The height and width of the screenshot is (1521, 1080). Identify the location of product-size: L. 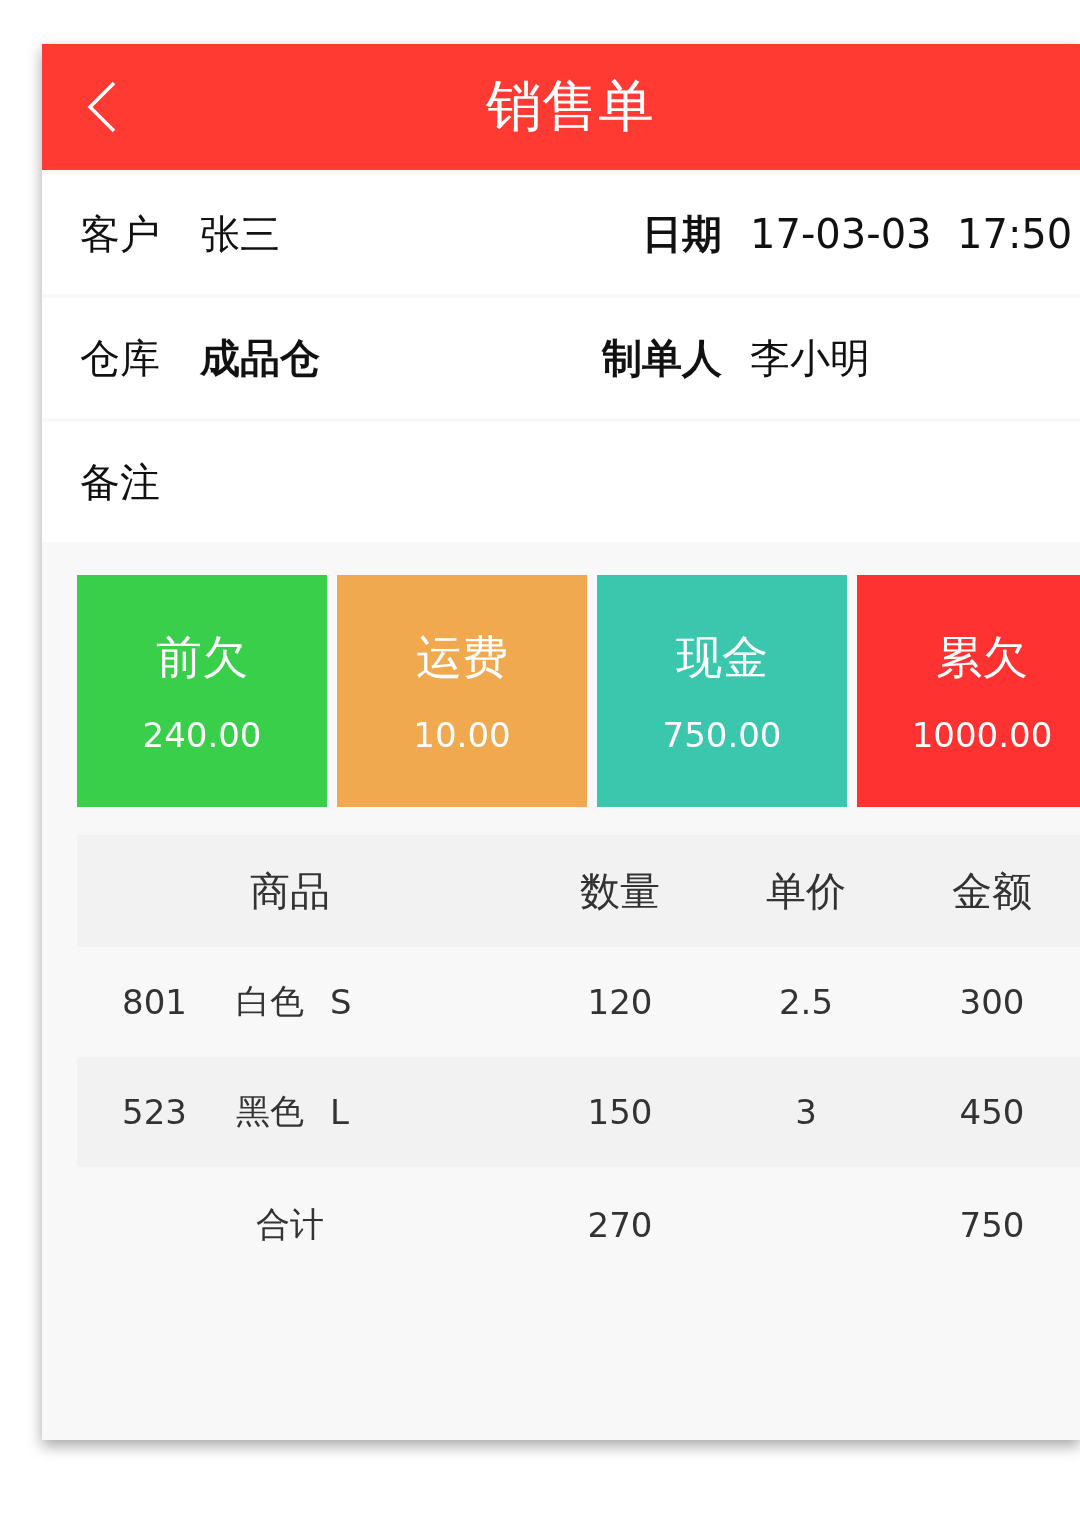
(339, 1112).